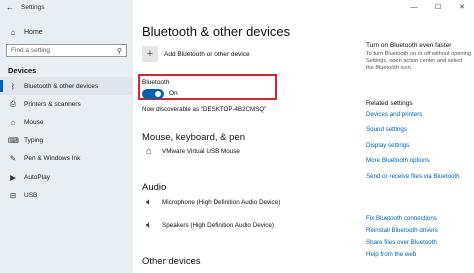 The image size is (474, 273). Describe the element at coordinates (204, 109) in the screenshot. I see `discoverable-text: Now discoverable as "DESKTOP-4B2CMSQ"` at that location.